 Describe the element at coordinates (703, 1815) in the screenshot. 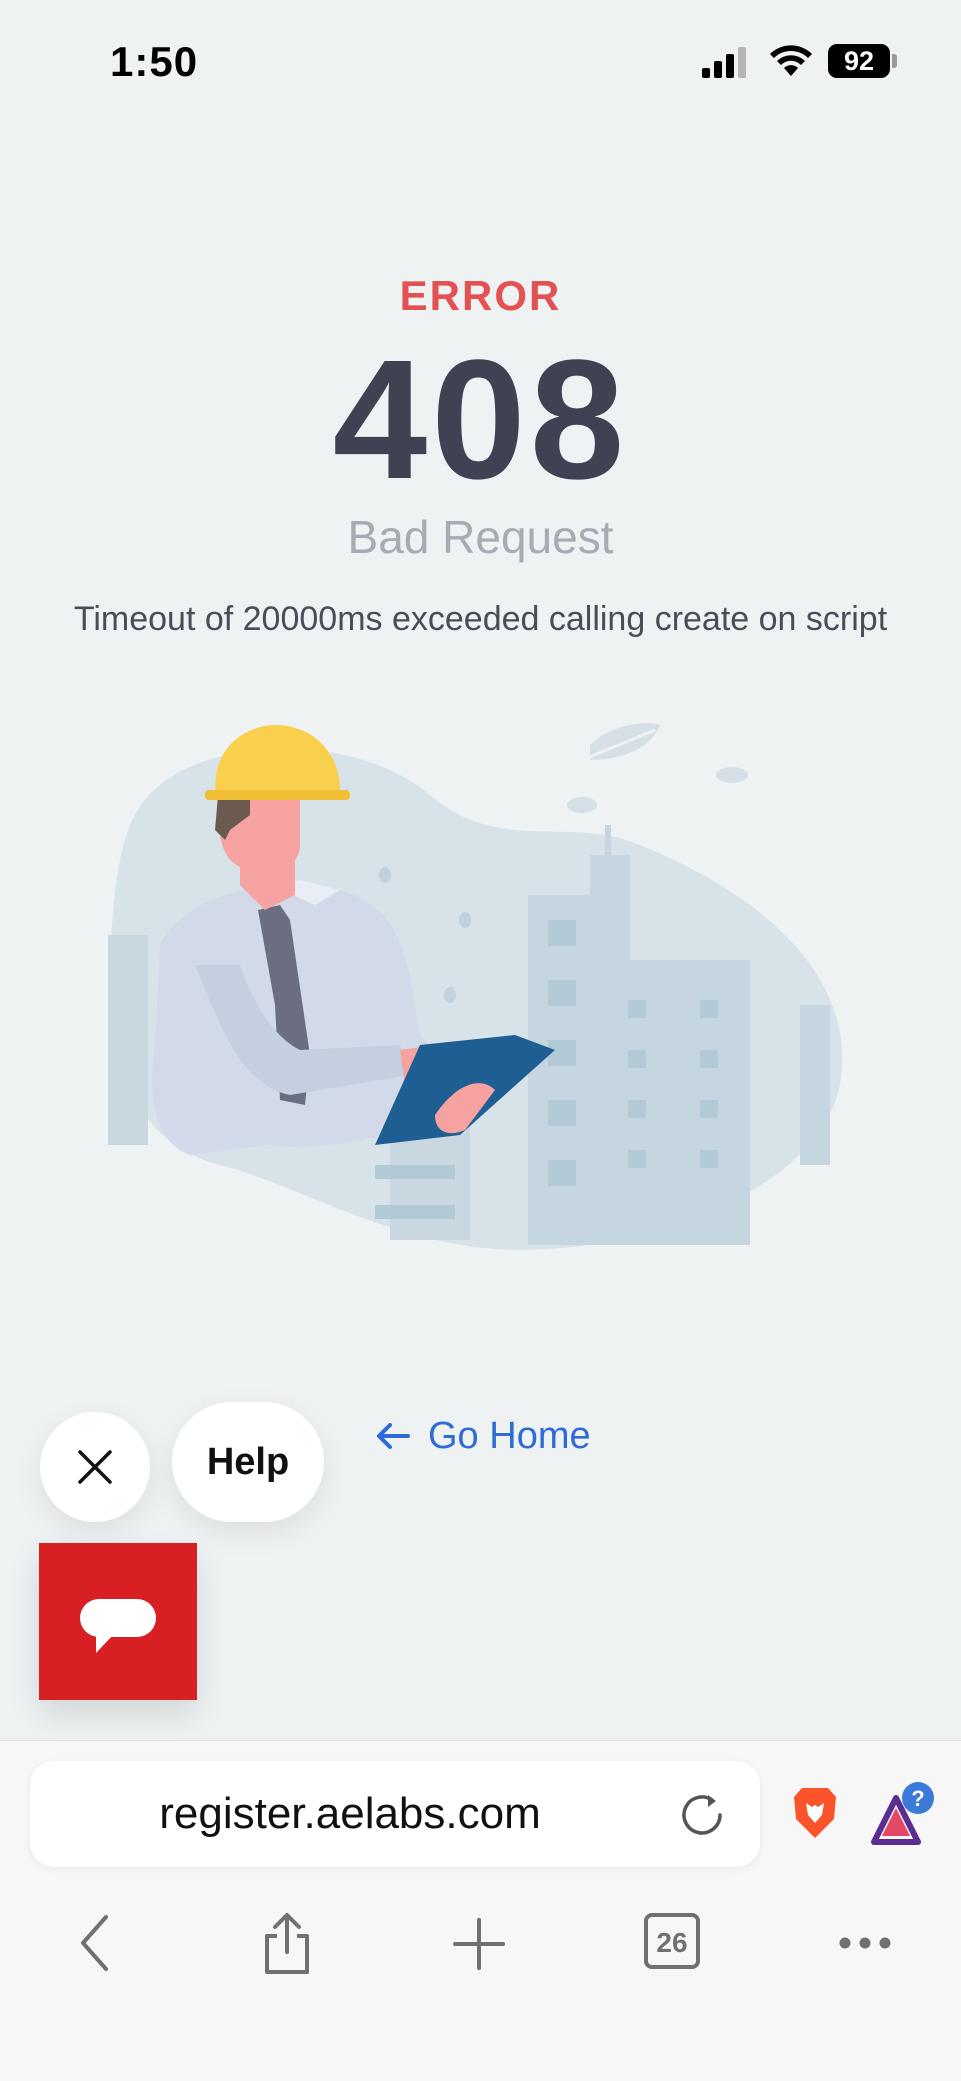

I see `reload-icon` at that location.